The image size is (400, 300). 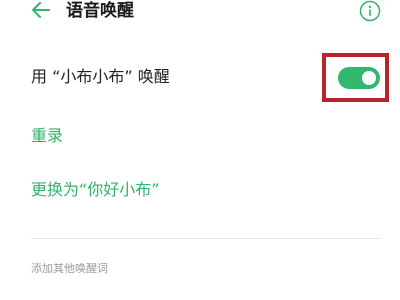 What do you see at coordinates (355, 77) in the screenshot?
I see `highlight-annotation-box` at bounding box center [355, 77].